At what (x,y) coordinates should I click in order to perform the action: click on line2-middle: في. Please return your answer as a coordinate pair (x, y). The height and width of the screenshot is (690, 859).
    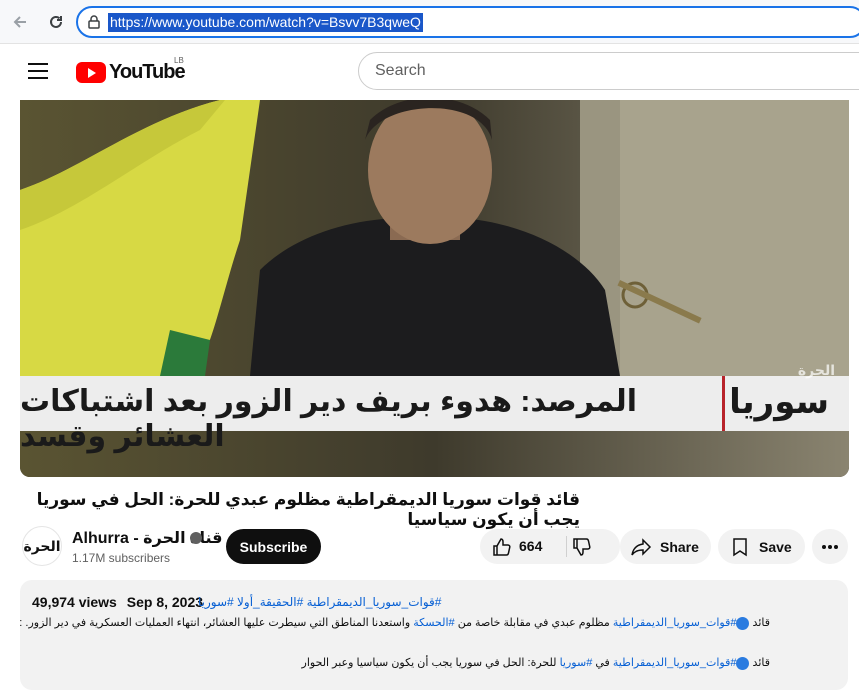
    Looking at the image, I should click on (602, 663).